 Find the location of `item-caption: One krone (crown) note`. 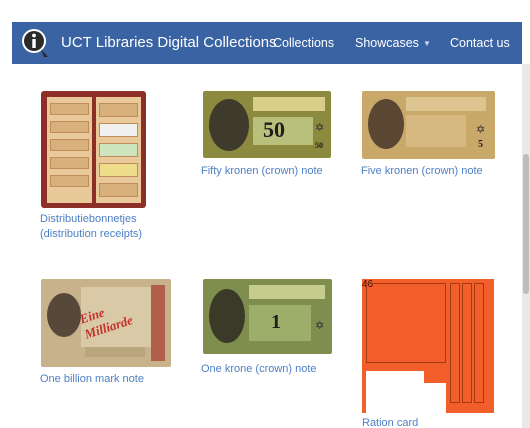

item-caption: One krone (crown) note is located at coordinates (259, 369).